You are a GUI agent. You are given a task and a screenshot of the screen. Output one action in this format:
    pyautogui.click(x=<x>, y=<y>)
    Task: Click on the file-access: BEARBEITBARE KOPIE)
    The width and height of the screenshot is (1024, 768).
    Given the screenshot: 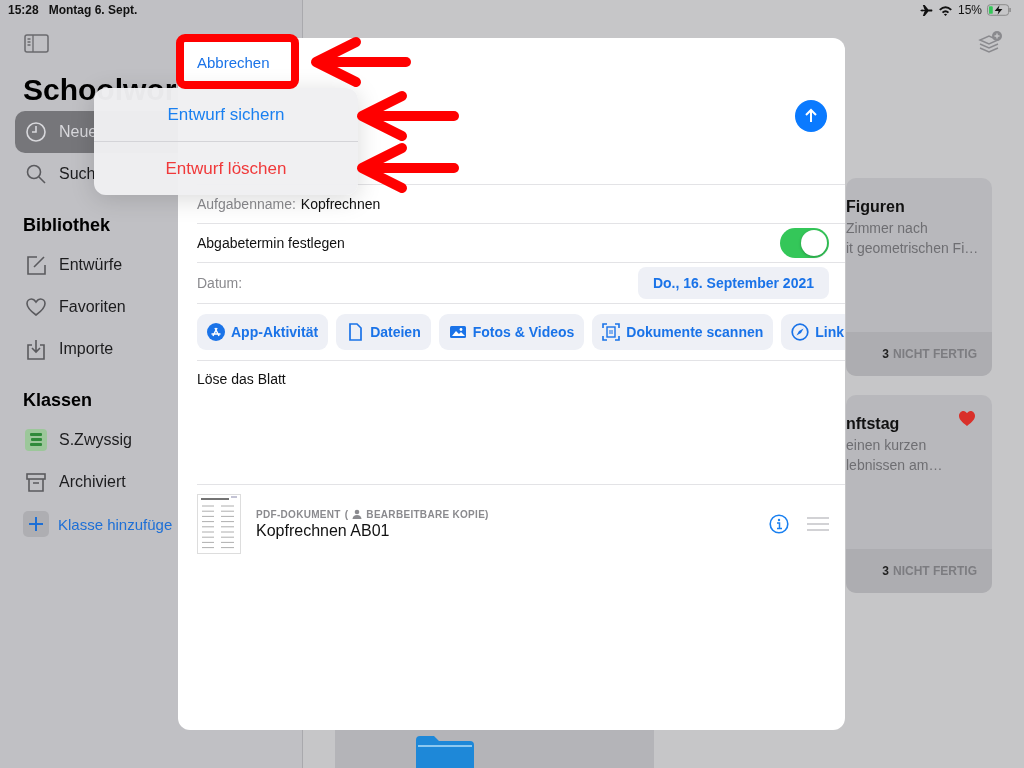 What is the action you would take?
    pyautogui.click(x=427, y=514)
    